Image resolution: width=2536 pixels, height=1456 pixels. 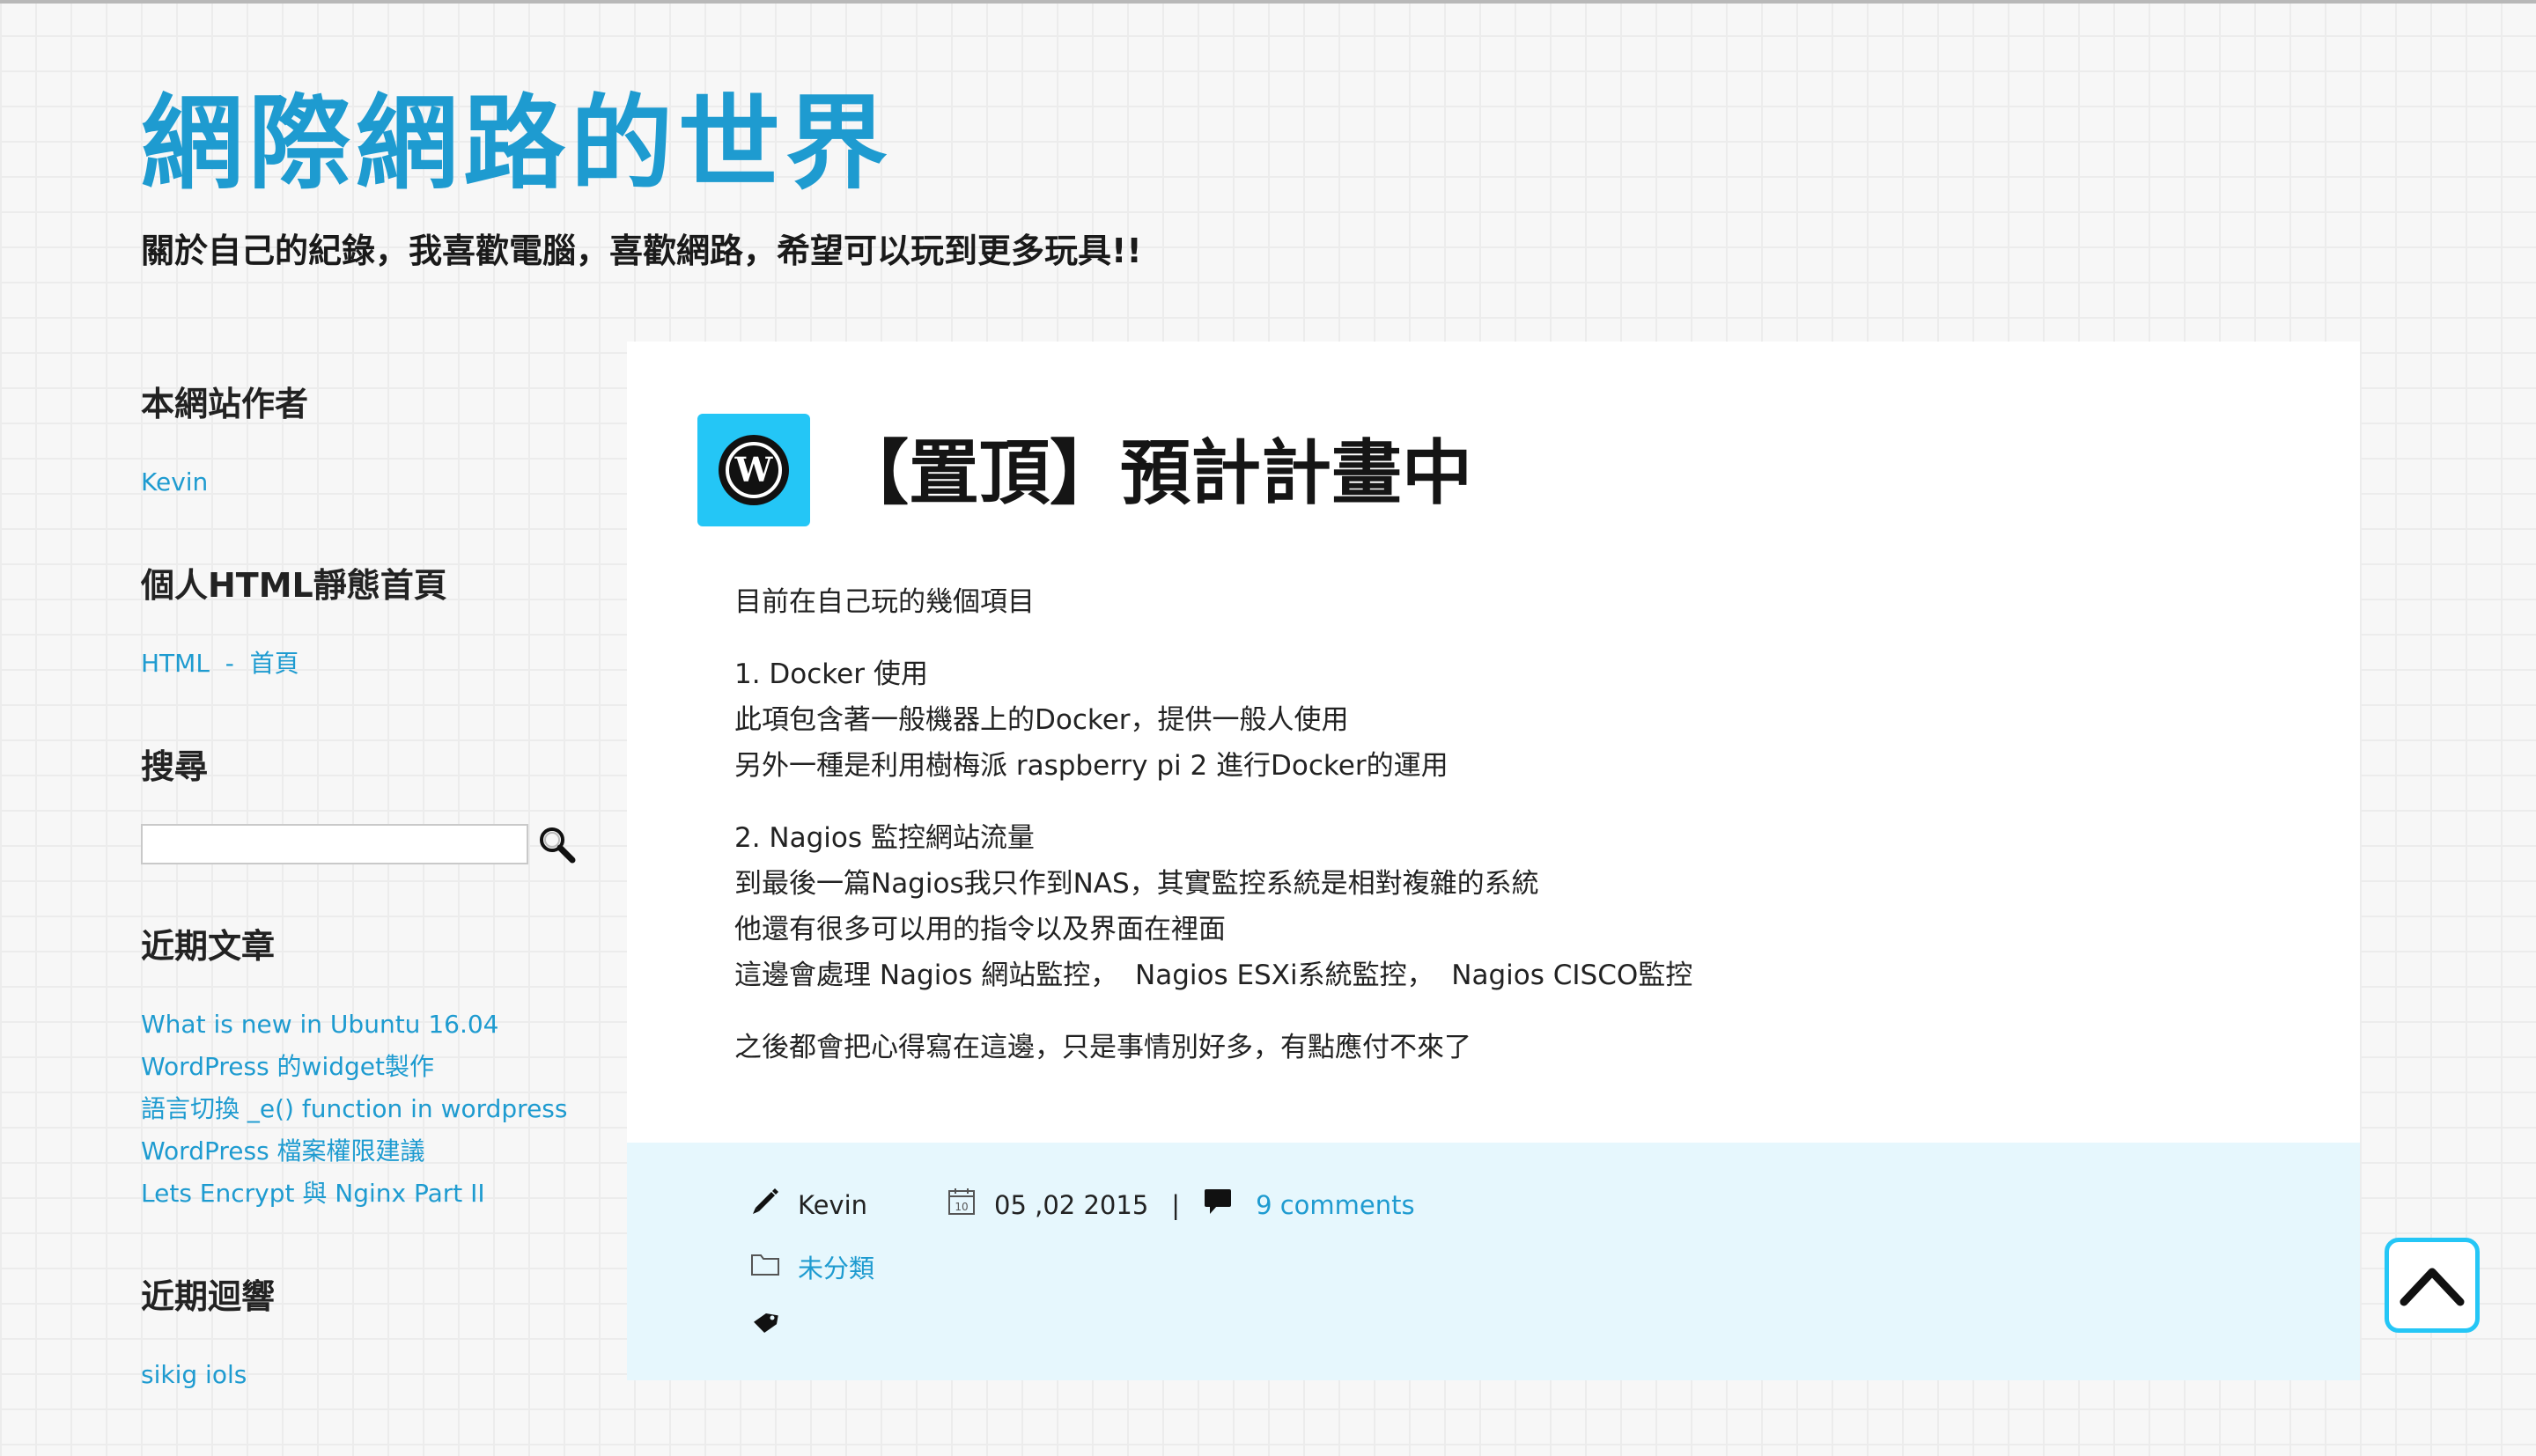 What do you see at coordinates (556, 845) in the screenshot?
I see `search-icon` at bounding box center [556, 845].